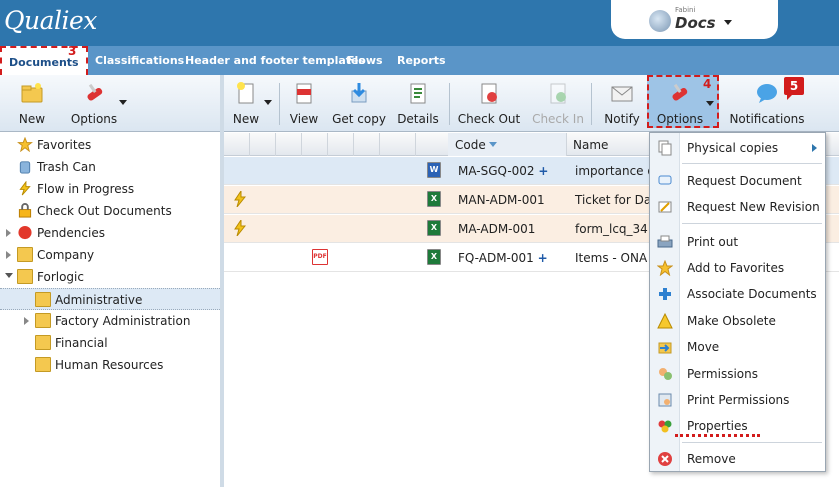 This screenshot has width=839, height=487. Describe the element at coordinates (32, 103) in the screenshot. I see `tree-new-button: New` at that location.